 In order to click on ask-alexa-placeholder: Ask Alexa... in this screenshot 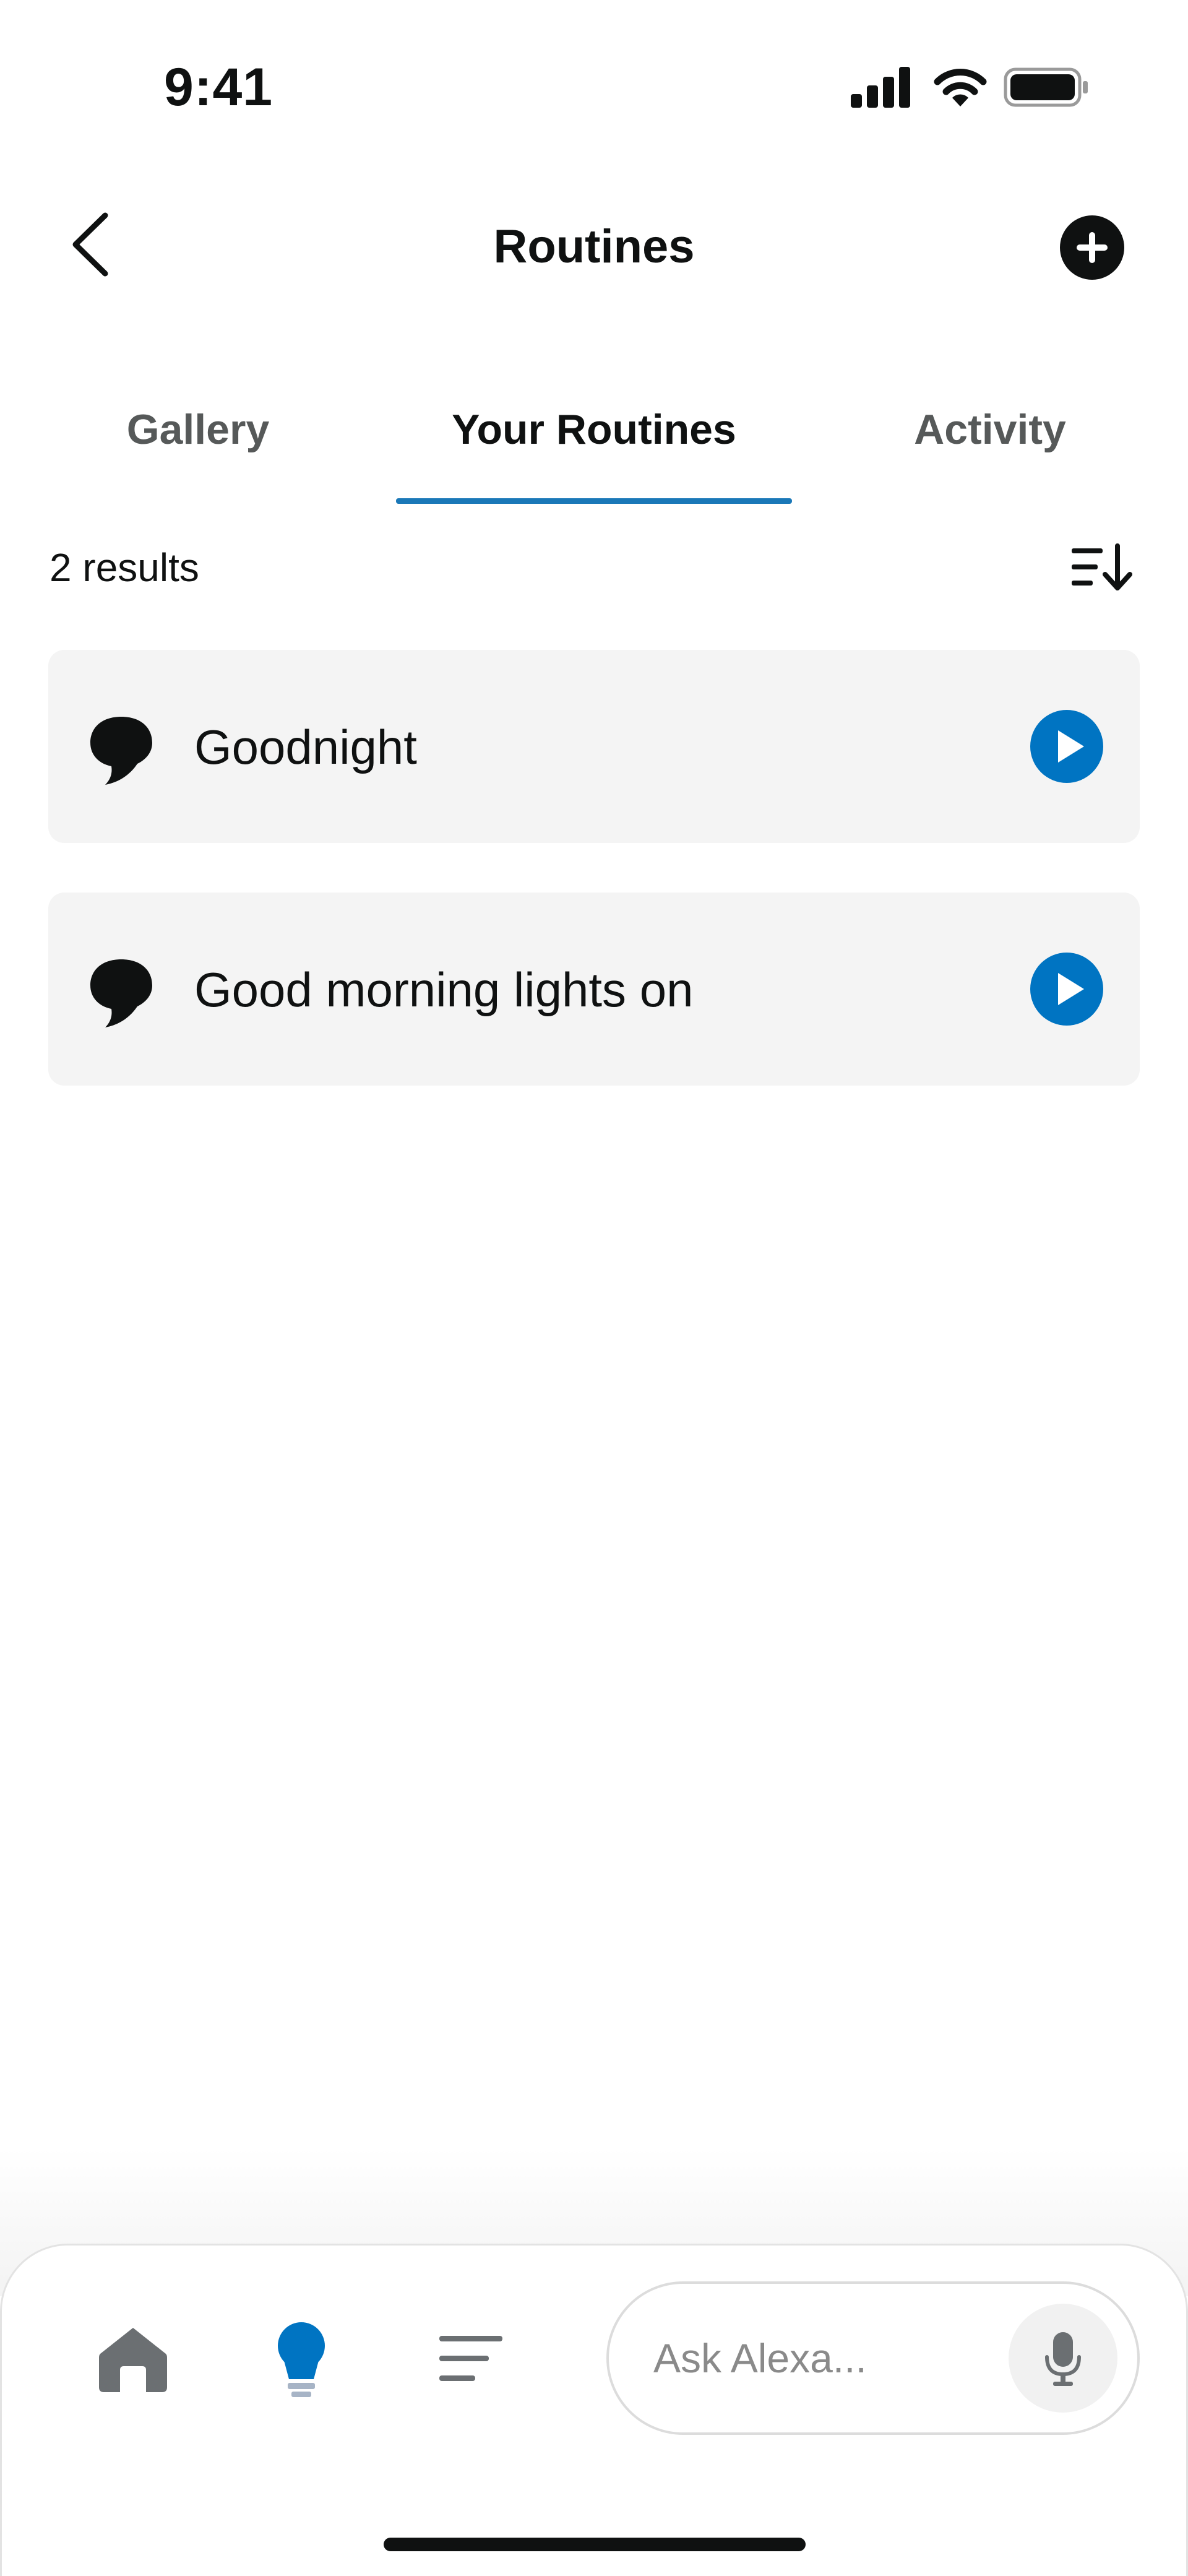, I will do `click(760, 2358)`.